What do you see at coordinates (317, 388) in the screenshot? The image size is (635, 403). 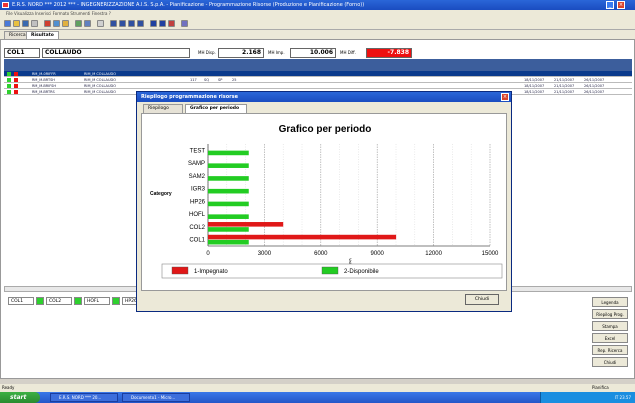 I see `status-bar: Ready Pianifica` at bounding box center [317, 388].